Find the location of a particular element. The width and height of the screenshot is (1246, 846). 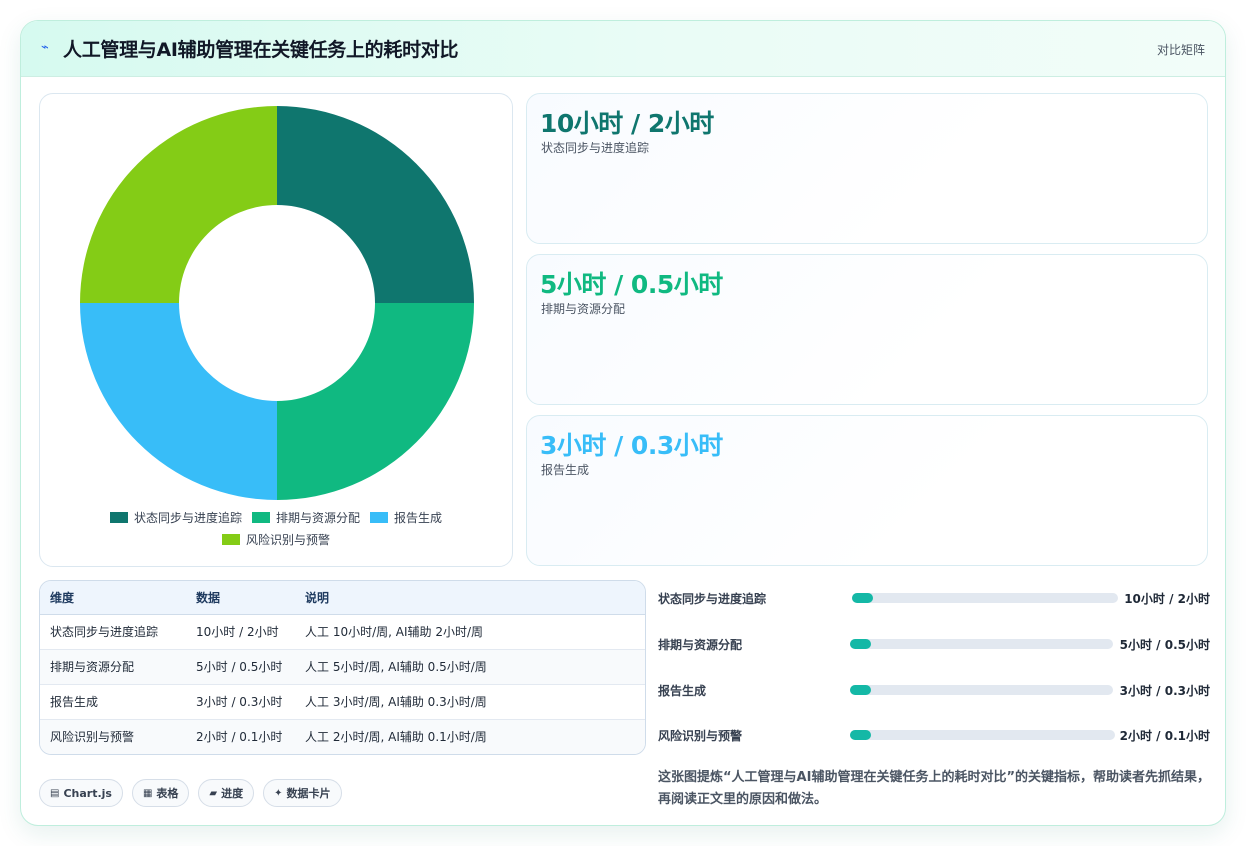

tag-chartjs: ▤ Chart.js is located at coordinates (81, 793).